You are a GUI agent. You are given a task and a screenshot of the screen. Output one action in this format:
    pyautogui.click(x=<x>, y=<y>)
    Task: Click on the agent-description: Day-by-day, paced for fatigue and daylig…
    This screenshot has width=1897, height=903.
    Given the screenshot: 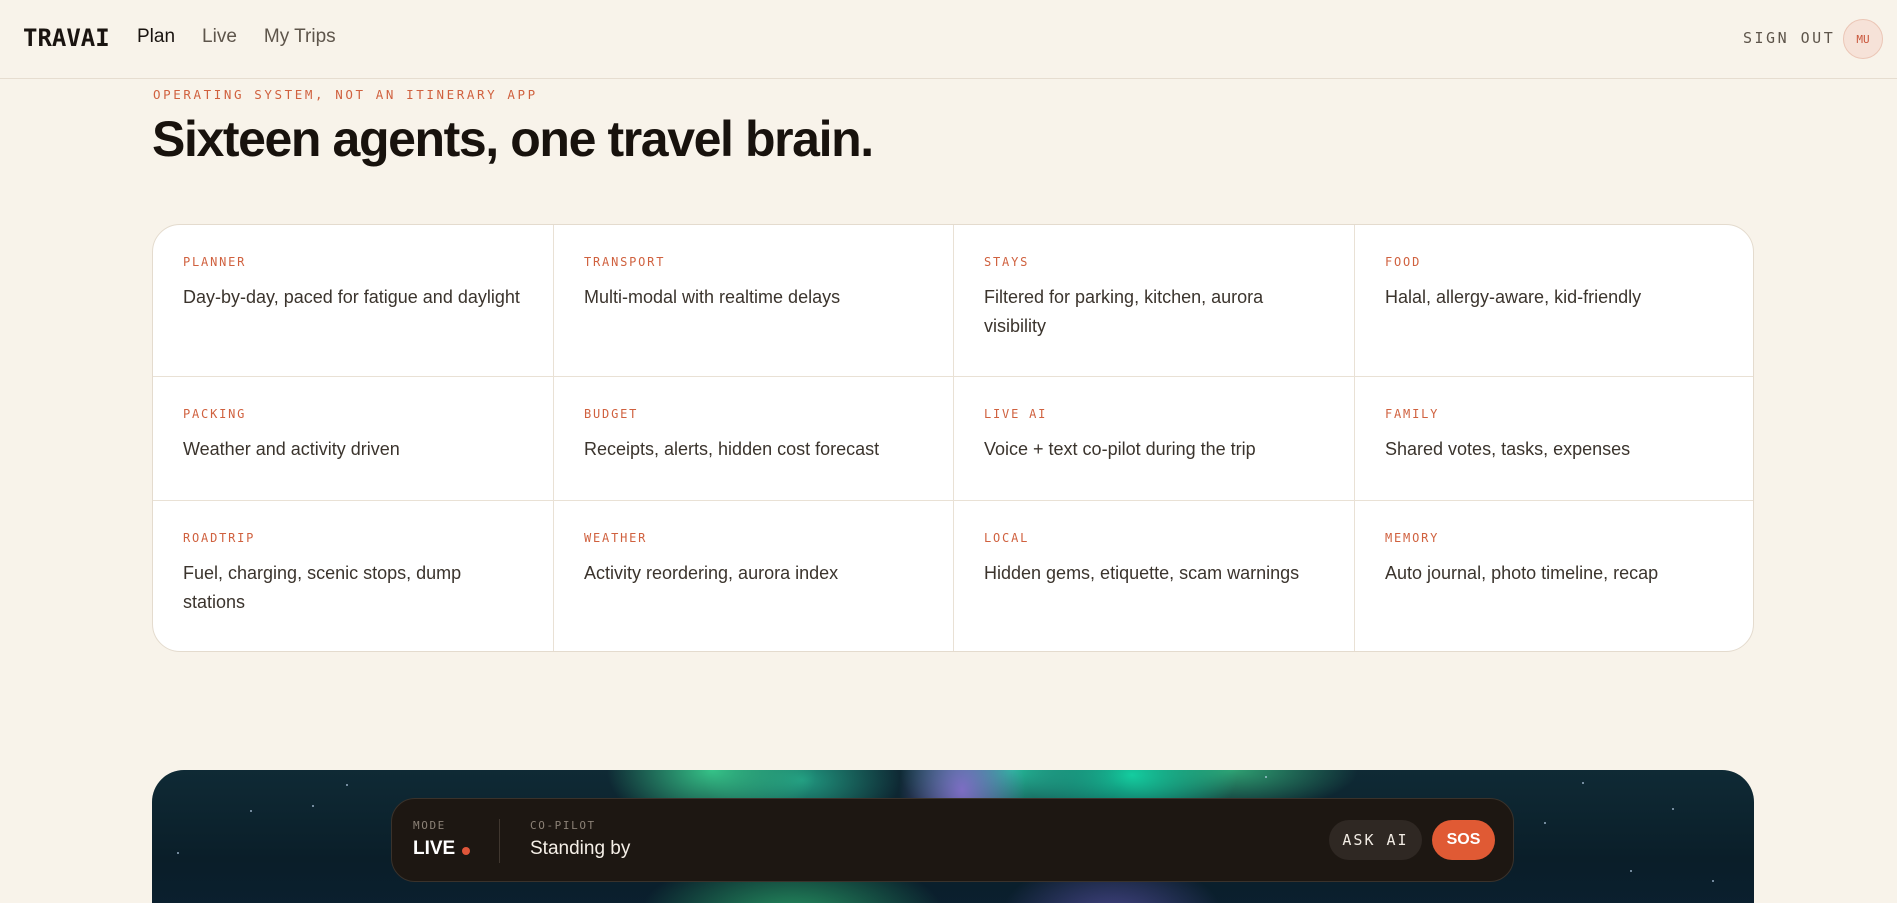 What is the action you would take?
    pyautogui.click(x=351, y=297)
    